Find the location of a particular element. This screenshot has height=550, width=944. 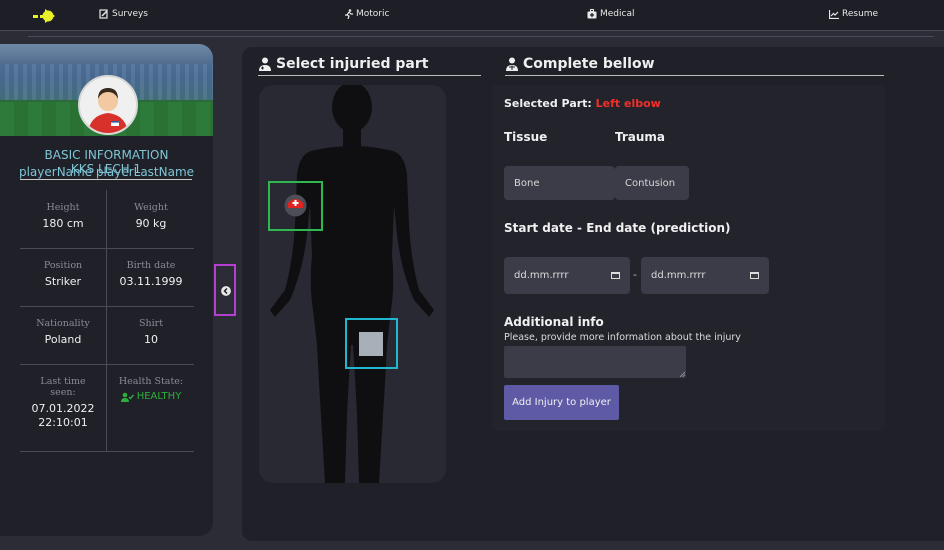

position-label: Position is located at coordinates (63, 265).